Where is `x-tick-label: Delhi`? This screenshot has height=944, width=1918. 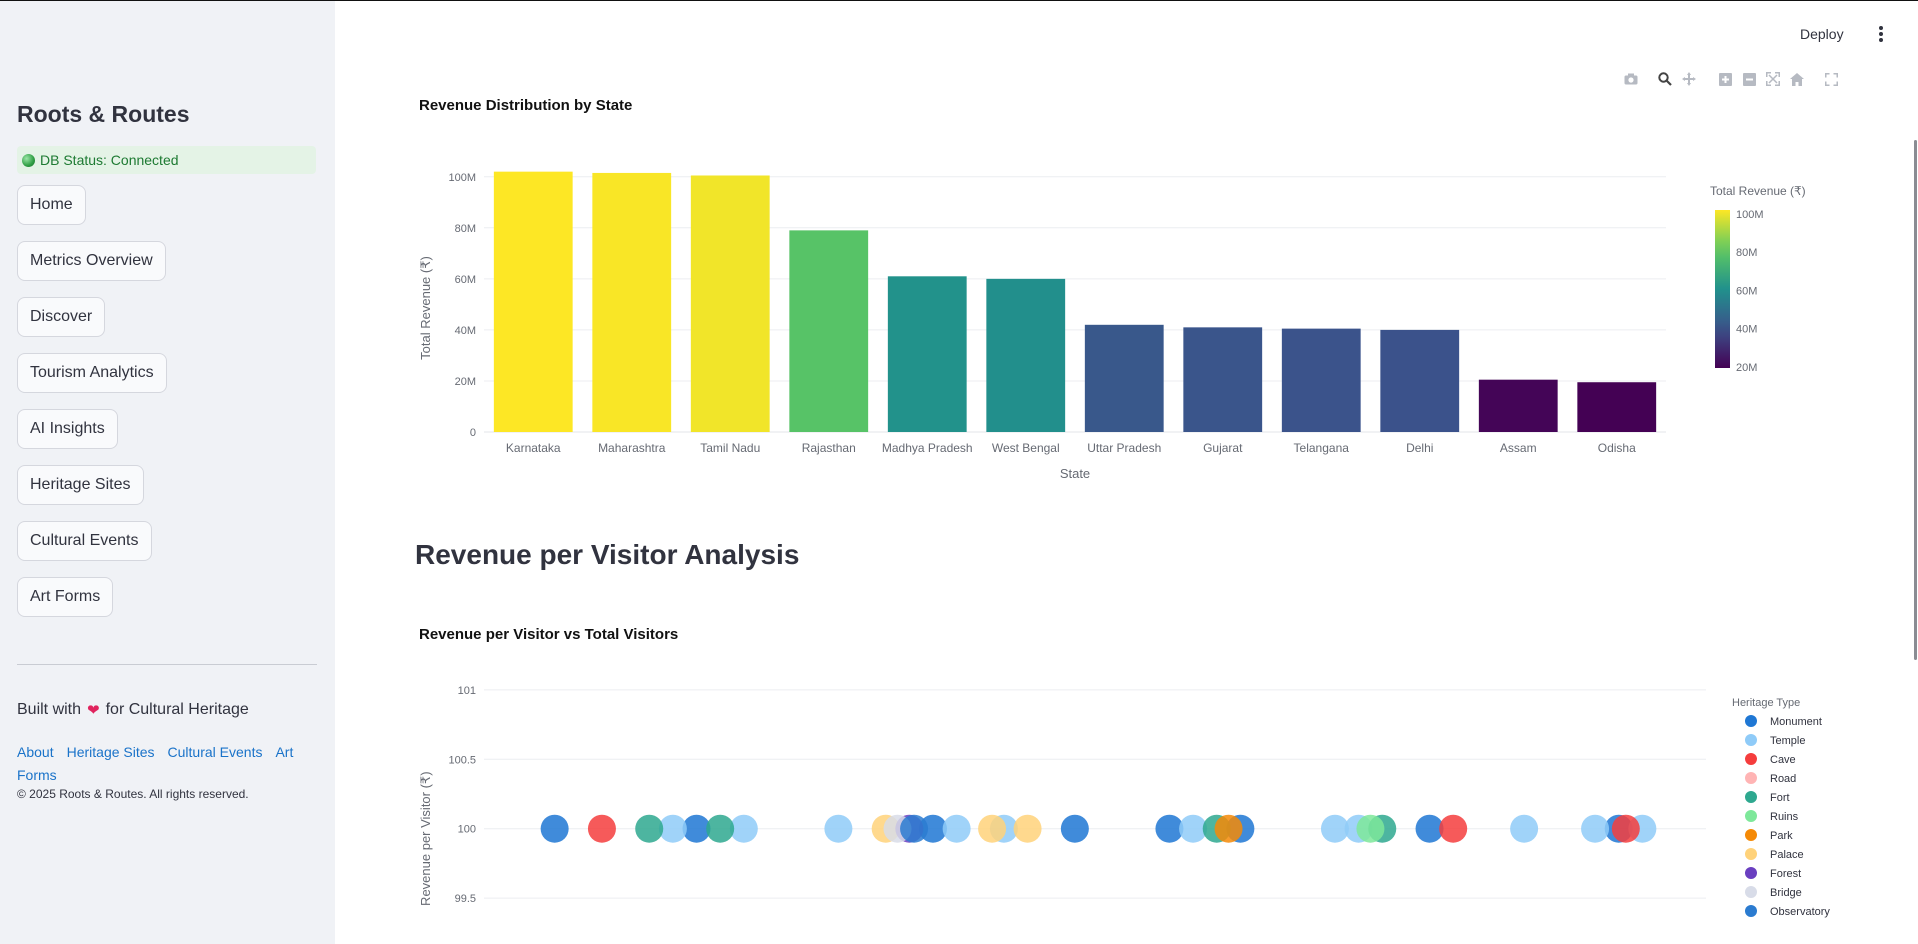 x-tick-label: Delhi is located at coordinates (1419, 448).